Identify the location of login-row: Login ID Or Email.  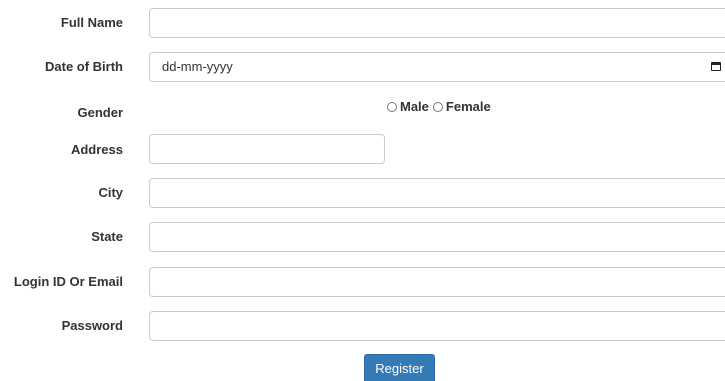
(362, 282).